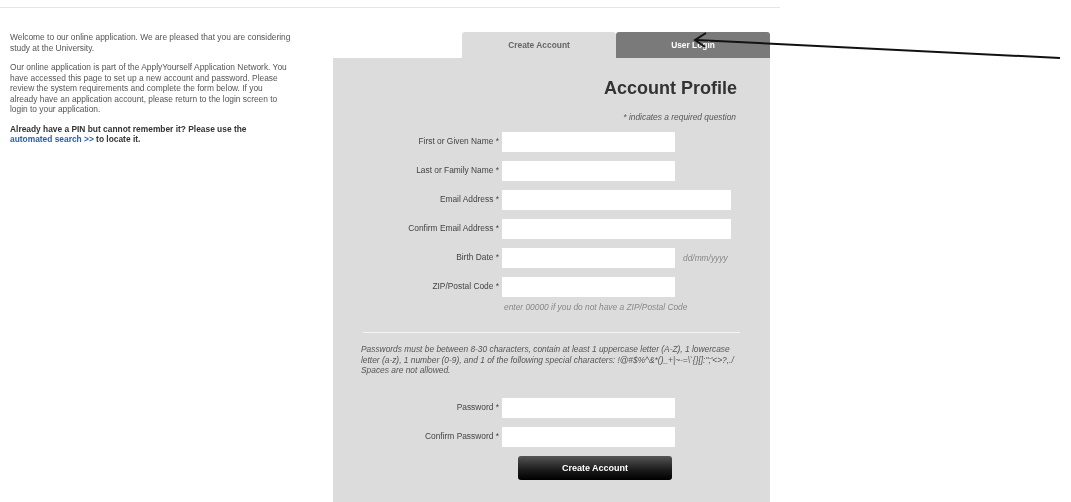 The height and width of the screenshot is (502, 1071). I want to click on field-label: Confirm Password *, so click(461, 435).